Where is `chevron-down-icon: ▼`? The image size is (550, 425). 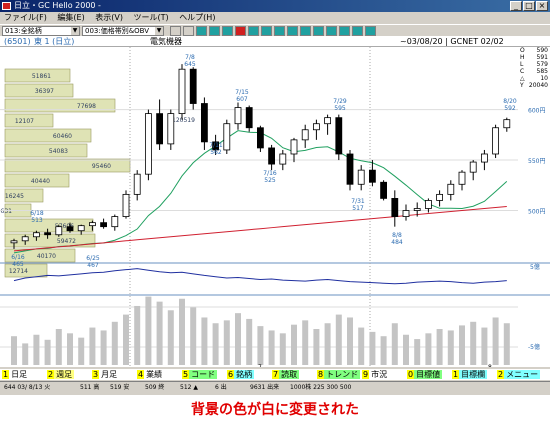
chevron-down-icon: ▼ is located at coordinates (159, 31).